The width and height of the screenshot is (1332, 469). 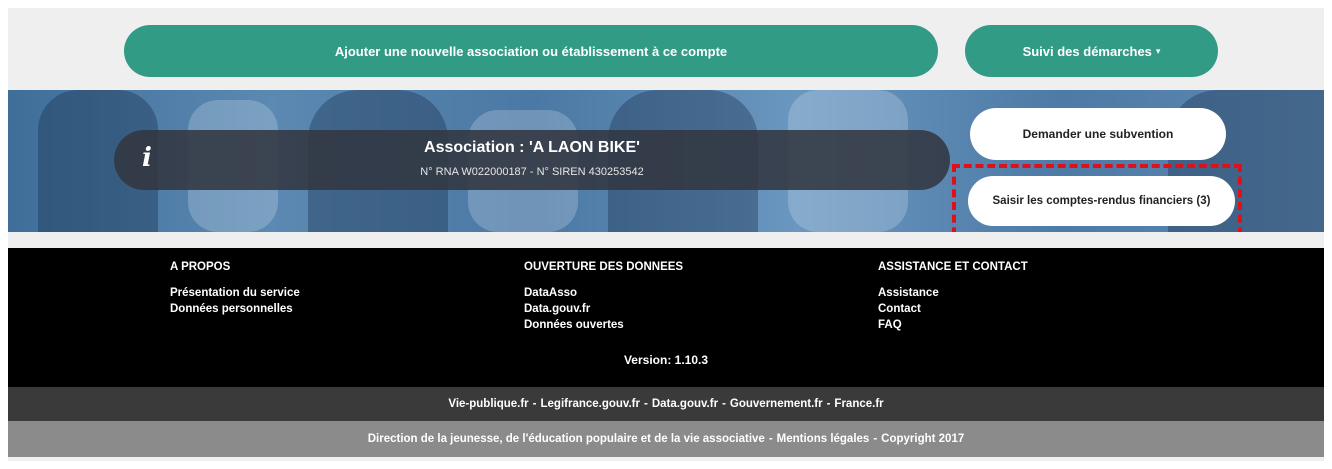 What do you see at coordinates (776, 404) in the screenshot?
I see `footer-link-gouvernement: Gouvernement.fr` at bounding box center [776, 404].